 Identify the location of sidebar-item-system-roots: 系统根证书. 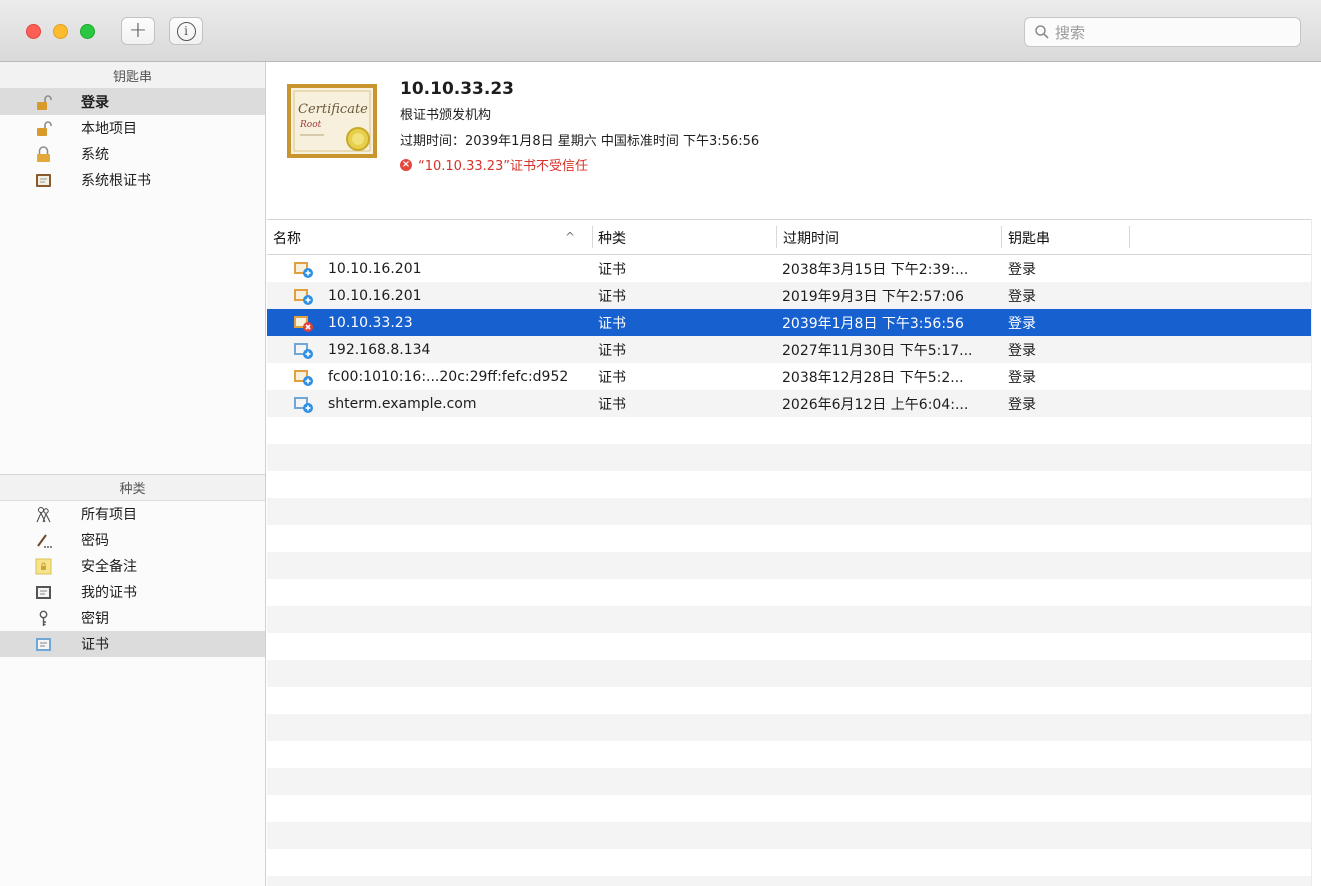
(132, 180).